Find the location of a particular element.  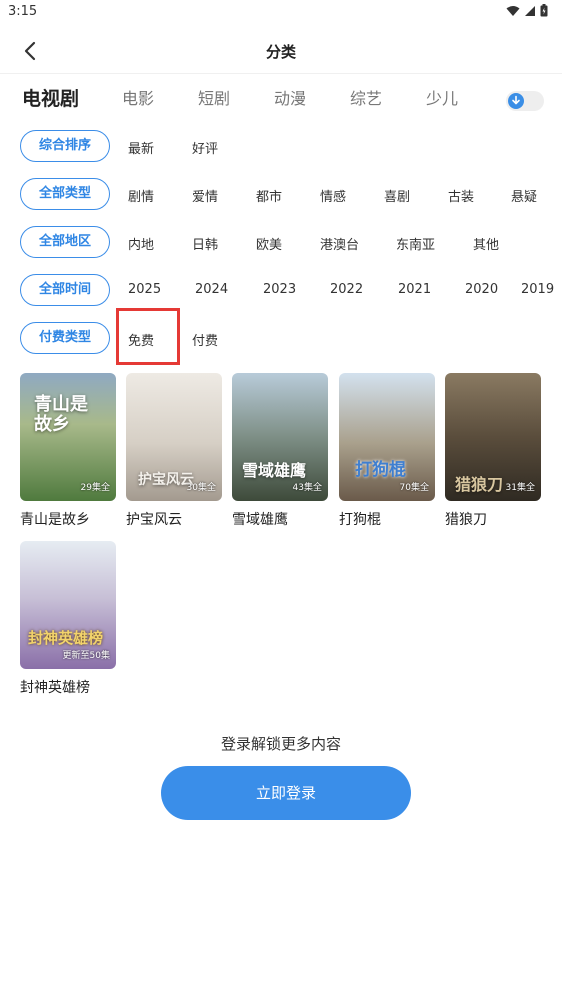

tab-anime: 动漫 is located at coordinates (290, 99).